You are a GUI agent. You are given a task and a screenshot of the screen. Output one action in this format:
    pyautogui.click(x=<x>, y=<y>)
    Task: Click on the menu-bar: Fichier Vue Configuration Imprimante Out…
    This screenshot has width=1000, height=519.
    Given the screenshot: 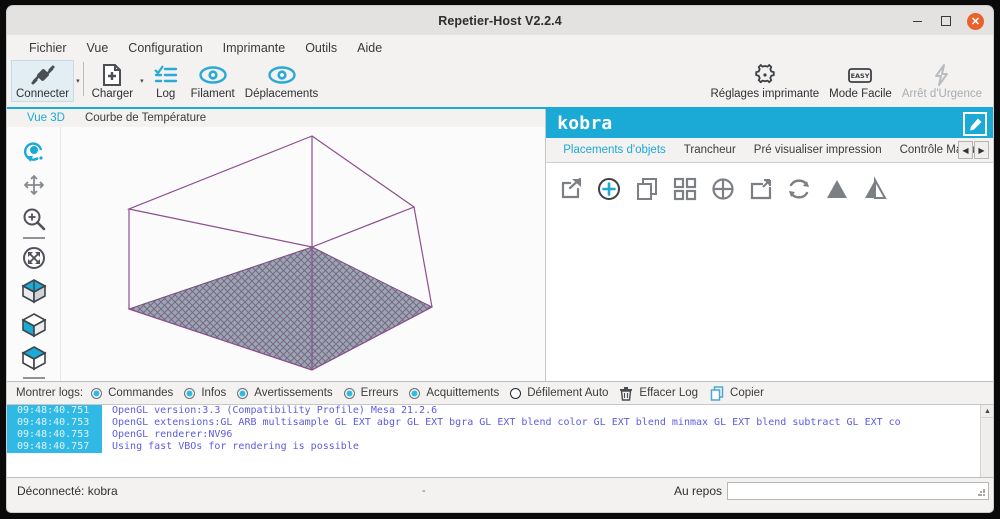 What is the action you would take?
    pyautogui.click(x=500, y=47)
    